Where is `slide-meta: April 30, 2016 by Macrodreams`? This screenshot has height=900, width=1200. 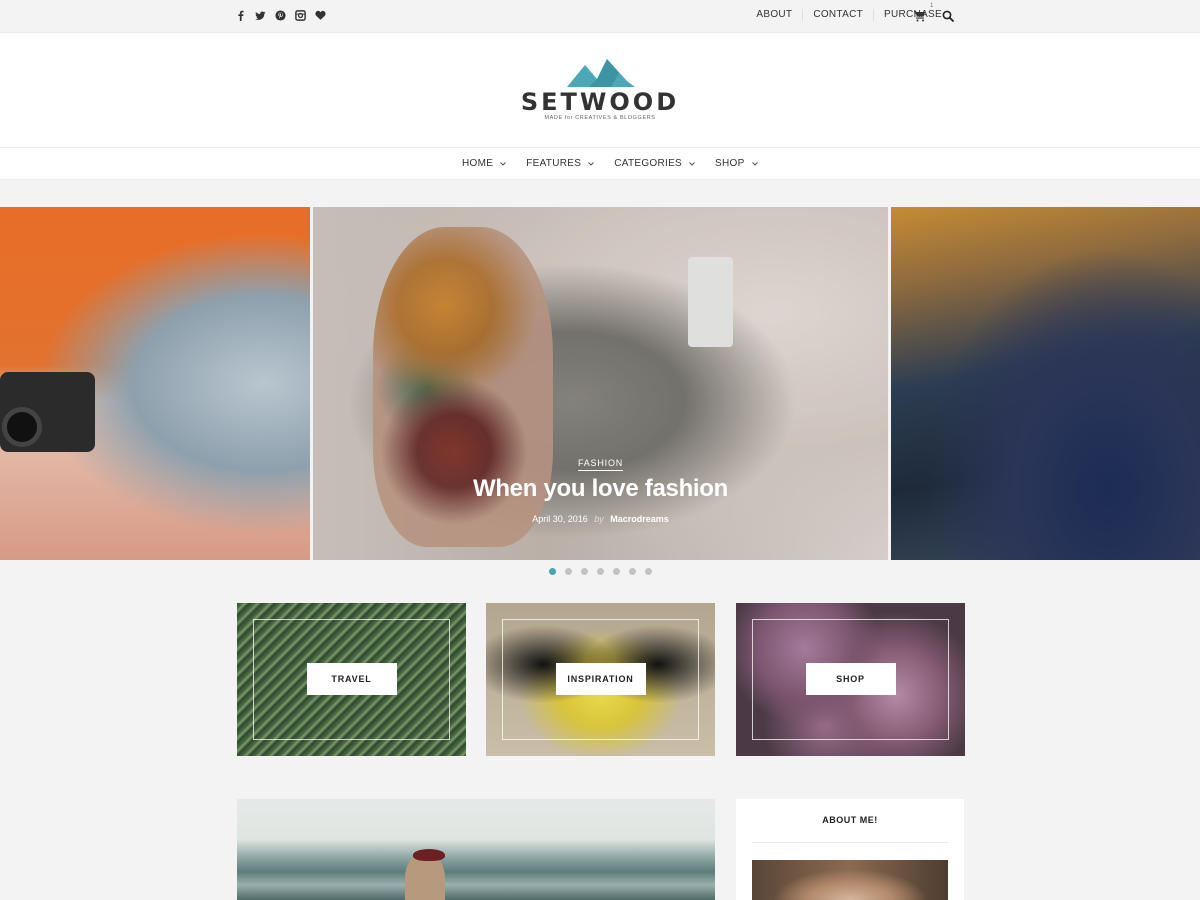 slide-meta: April 30, 2016 by Macrodreams is located at coordinates (600, 519).